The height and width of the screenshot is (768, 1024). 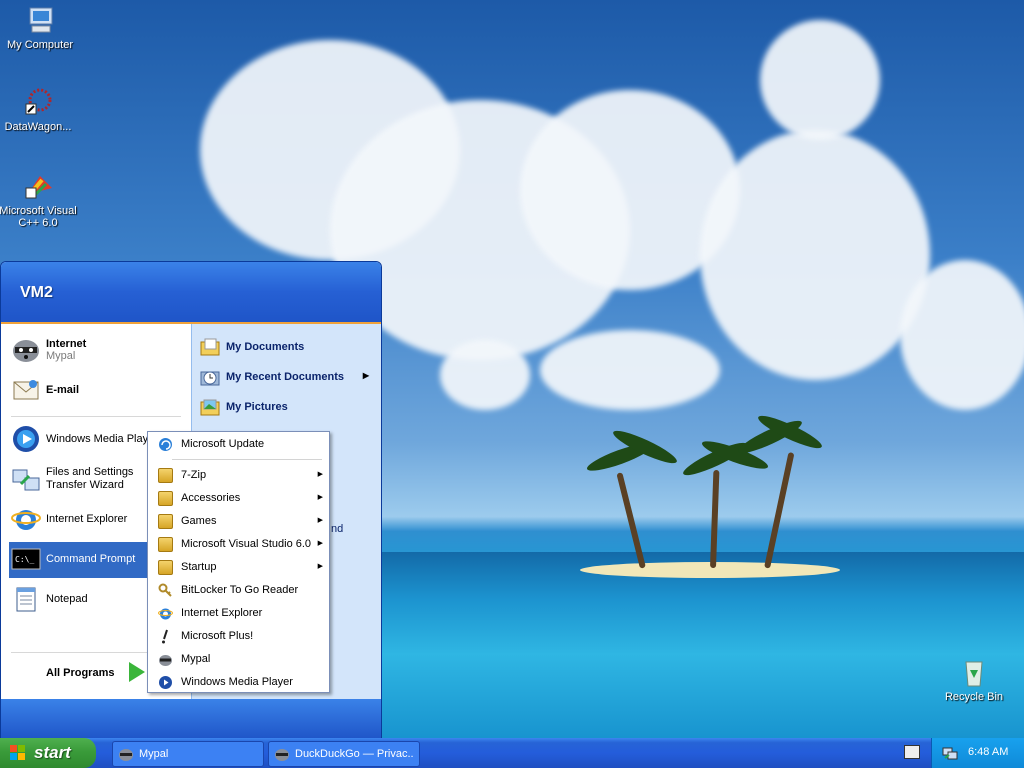 I want to click on right-label: My Pictures, so click(x=257, y=407).